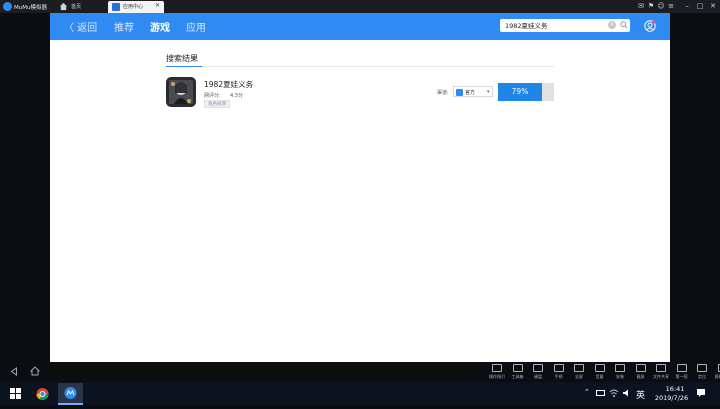 The width and height of the screenshot is (720, 409). Describe the element at coordinates (124, 26) in the screenshot. I see `tab-recommend: 推荐` at that location.